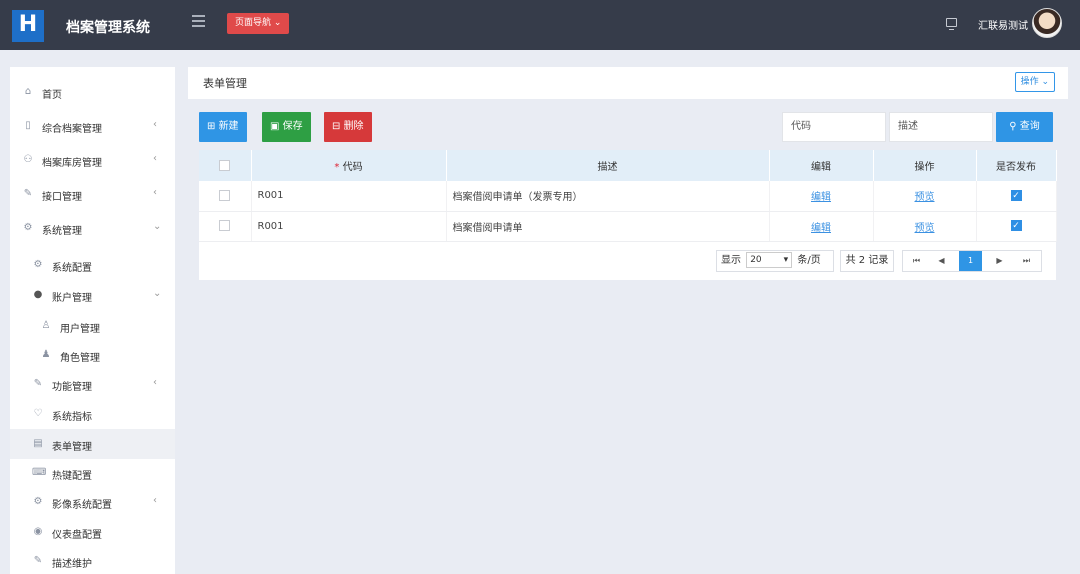 Image resolution: width=1080 pixels, height=574 pixels. I want to click on sidebar-item-imaging: ⚙ 影像系统配置 ‹, so click(92, 502).